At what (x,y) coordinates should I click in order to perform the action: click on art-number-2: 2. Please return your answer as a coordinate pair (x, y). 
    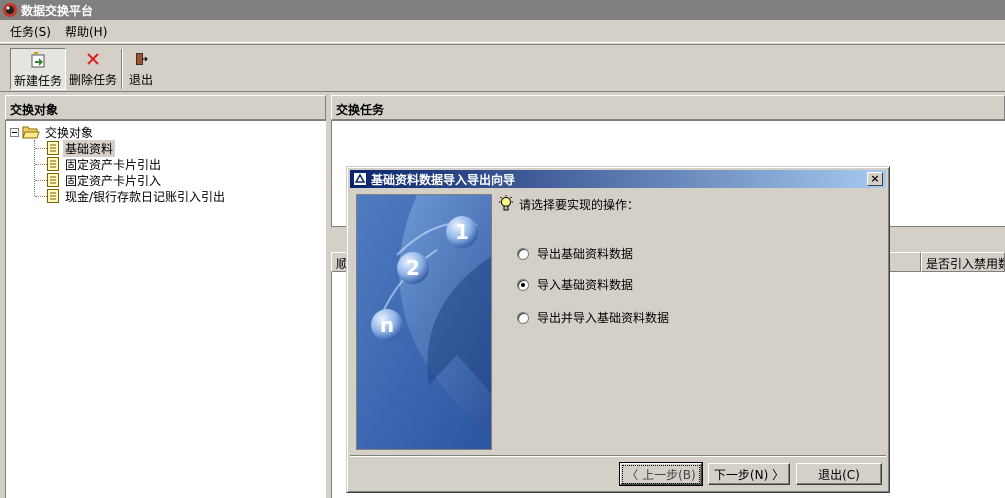
    Looking at the image, I should click on (413, 268).